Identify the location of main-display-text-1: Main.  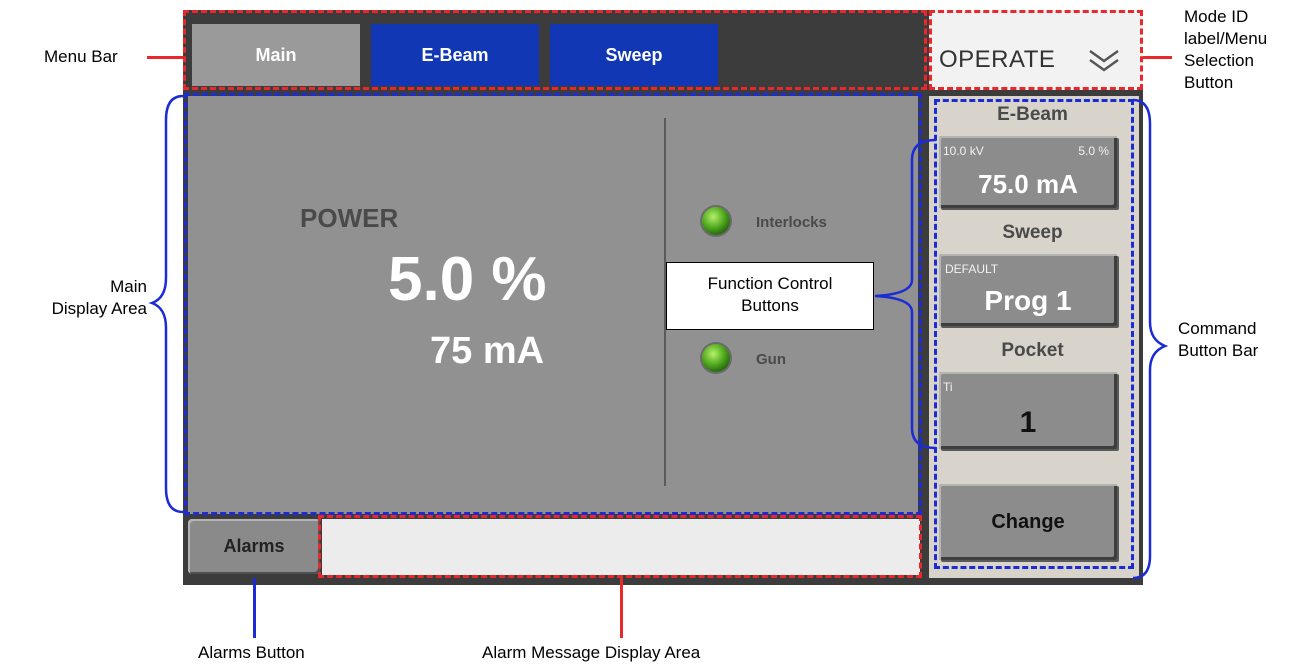
(128, 286).